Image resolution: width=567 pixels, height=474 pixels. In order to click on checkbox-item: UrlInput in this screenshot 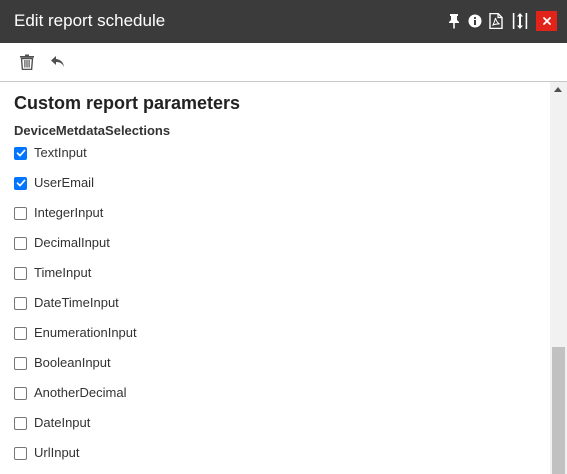, I will do `click(47, 453)`.